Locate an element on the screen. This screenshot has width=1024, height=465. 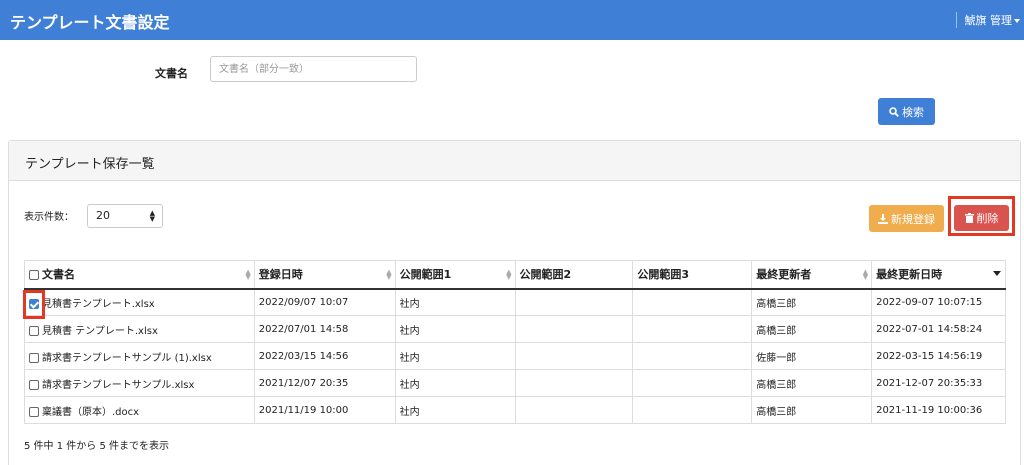
select-all-checkbox is located at coordinates (34, 275).